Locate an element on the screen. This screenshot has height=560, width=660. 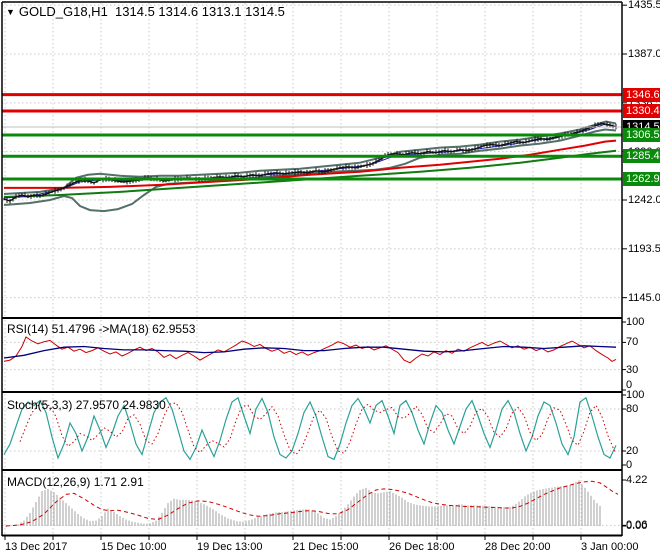
y-axis-label: 1193.5 is located at coordinates (644, 248).